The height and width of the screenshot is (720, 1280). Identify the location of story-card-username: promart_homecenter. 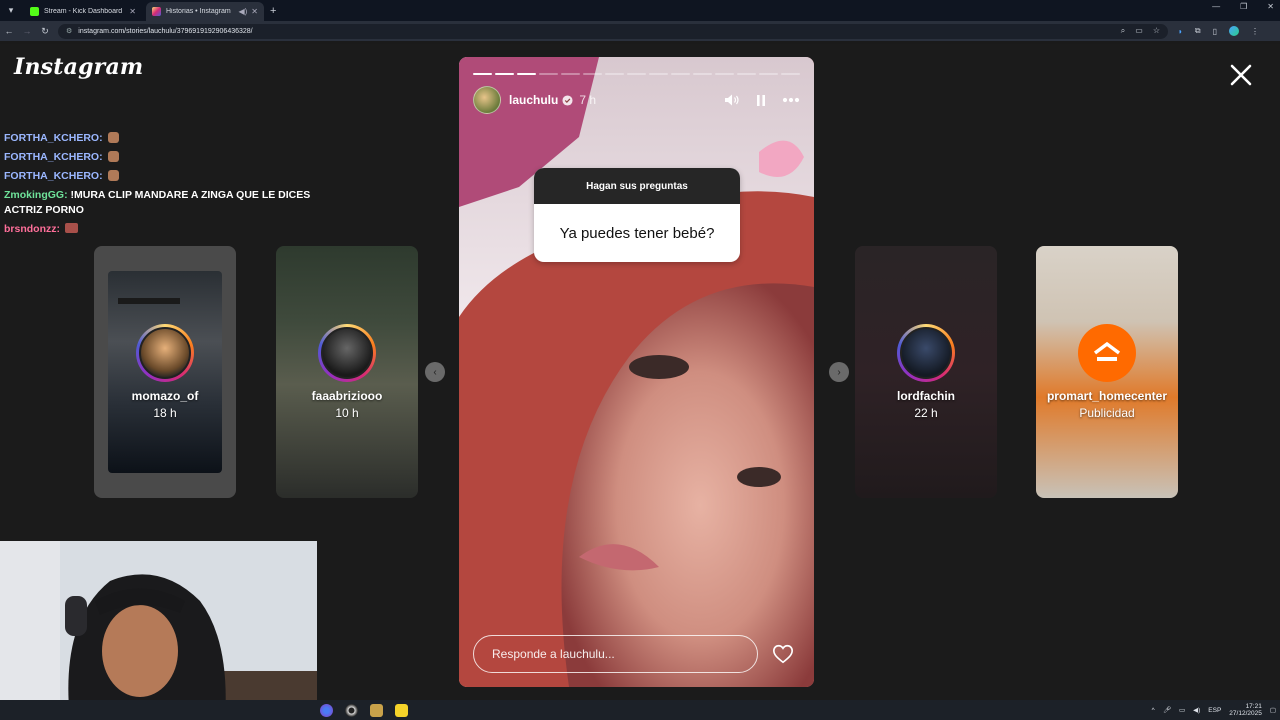
(1107, 396).